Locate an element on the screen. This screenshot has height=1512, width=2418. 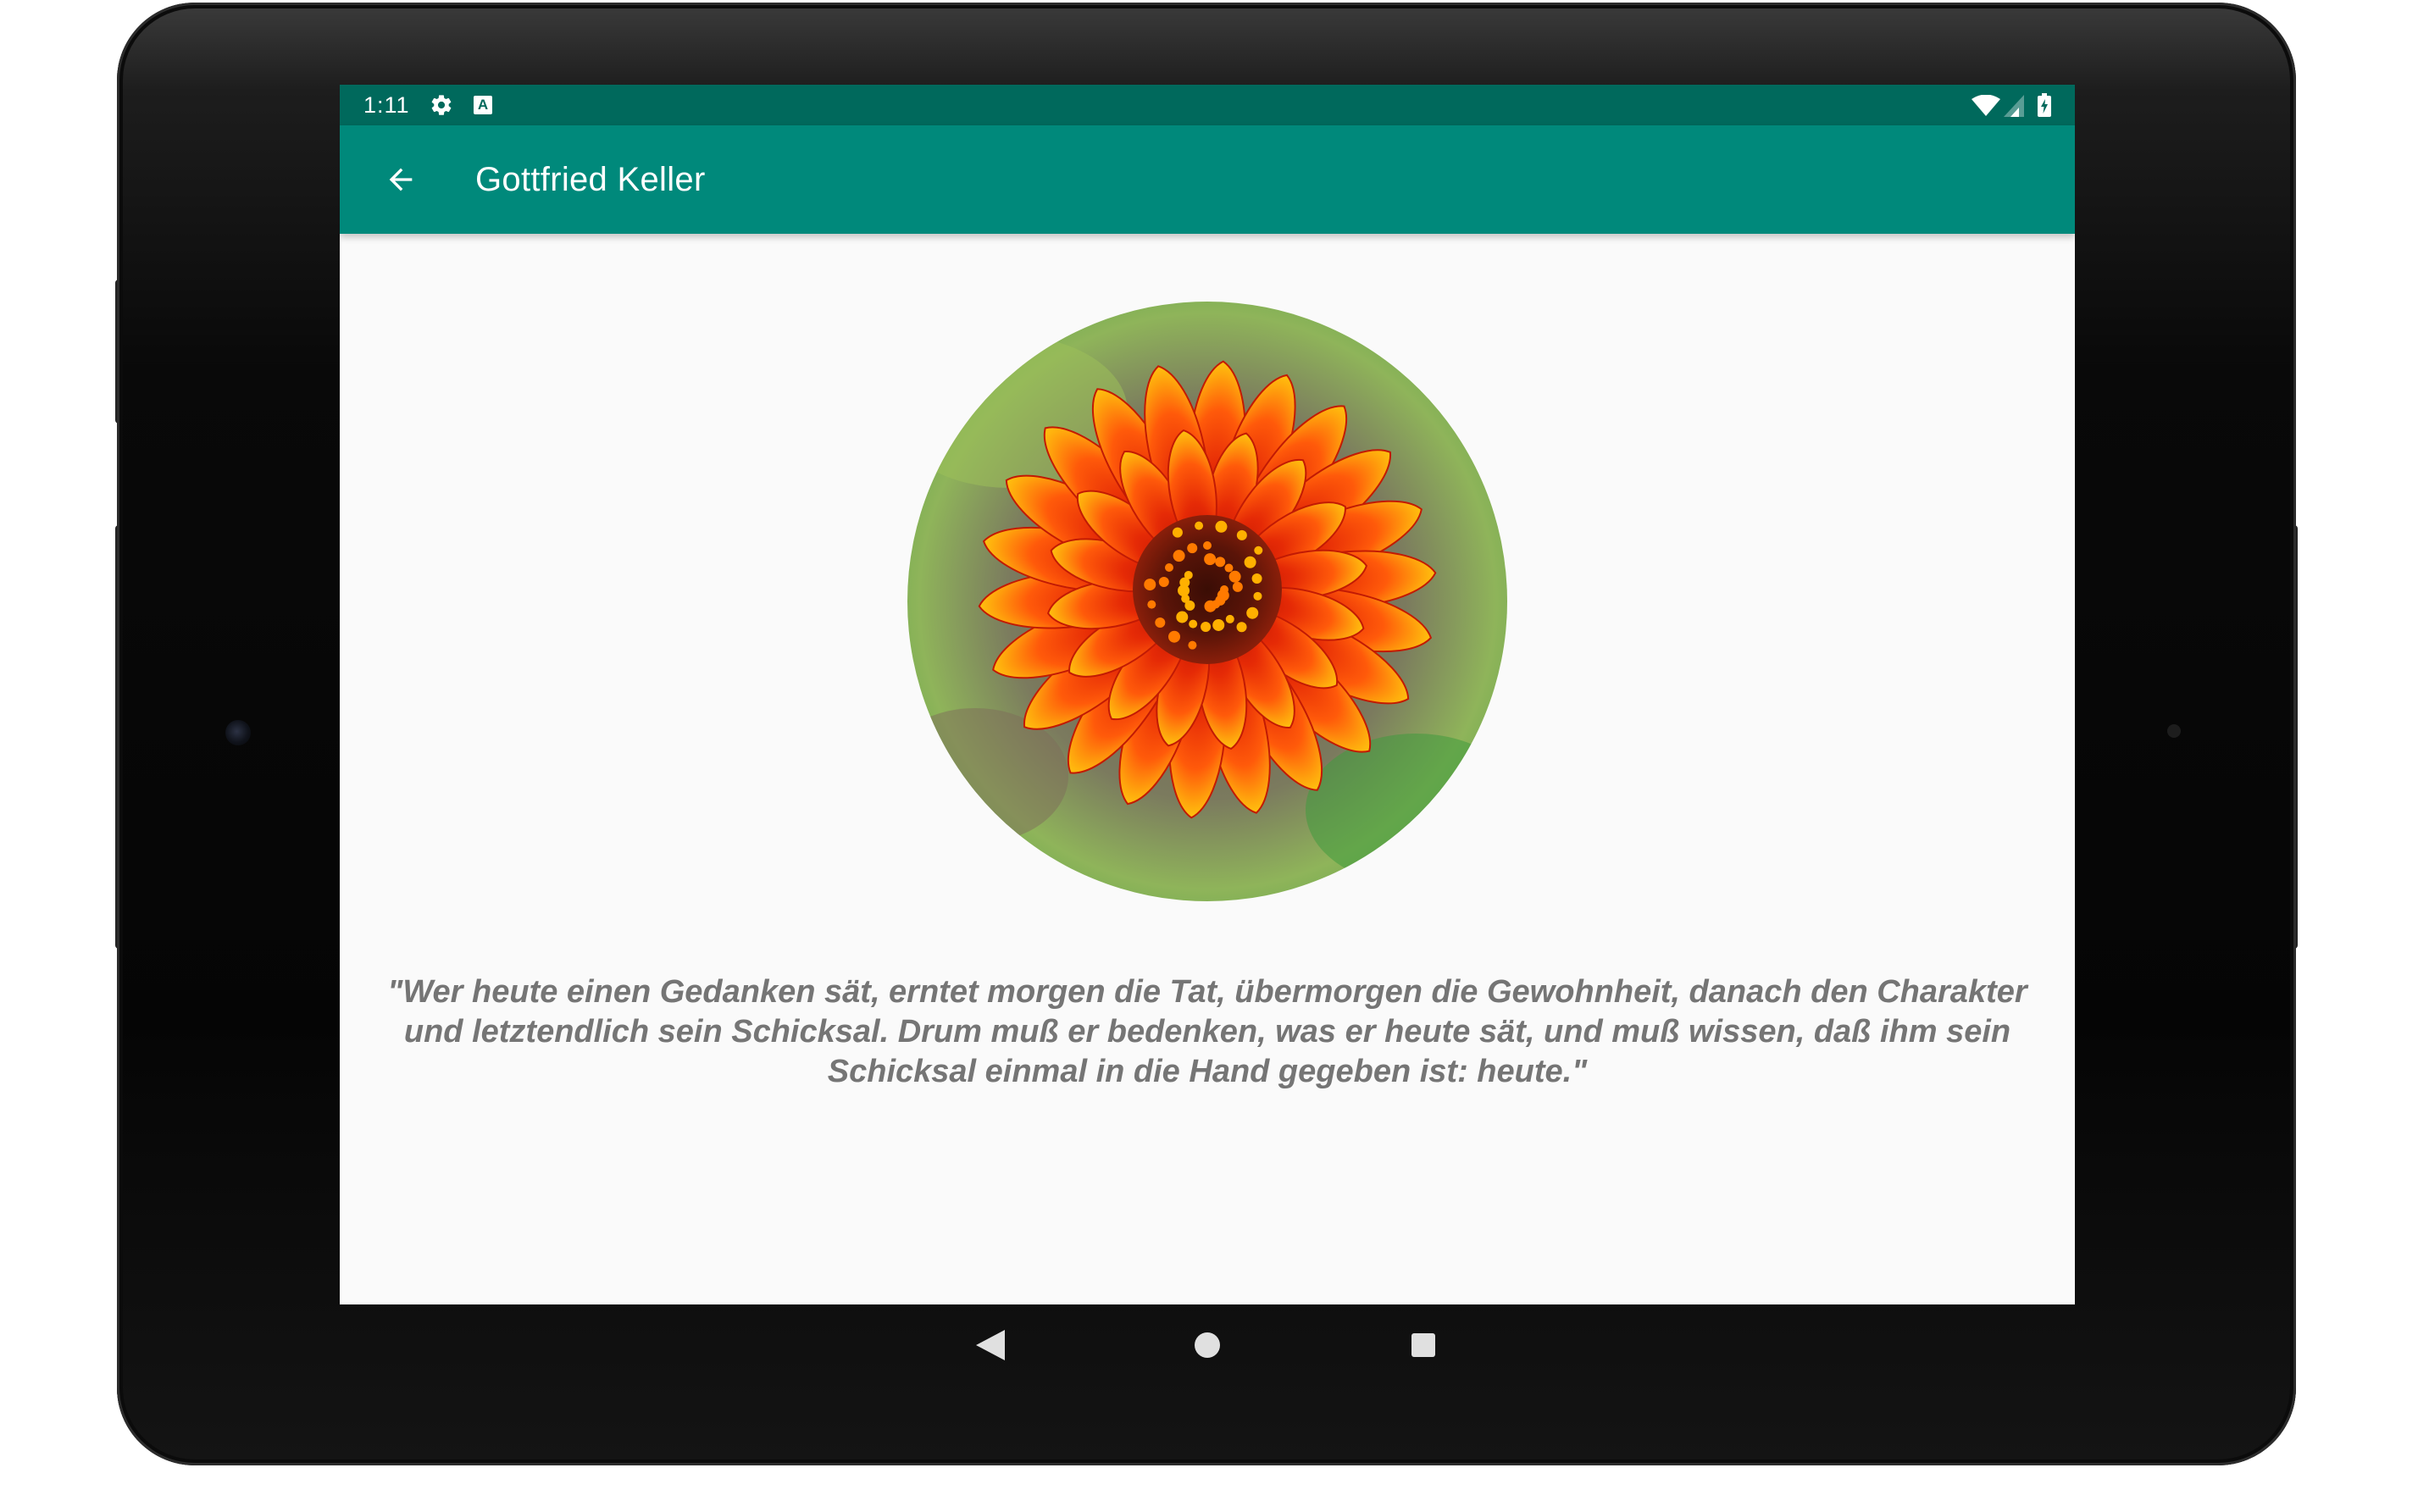
flower-illustration is located at coordinates (1207, 601).